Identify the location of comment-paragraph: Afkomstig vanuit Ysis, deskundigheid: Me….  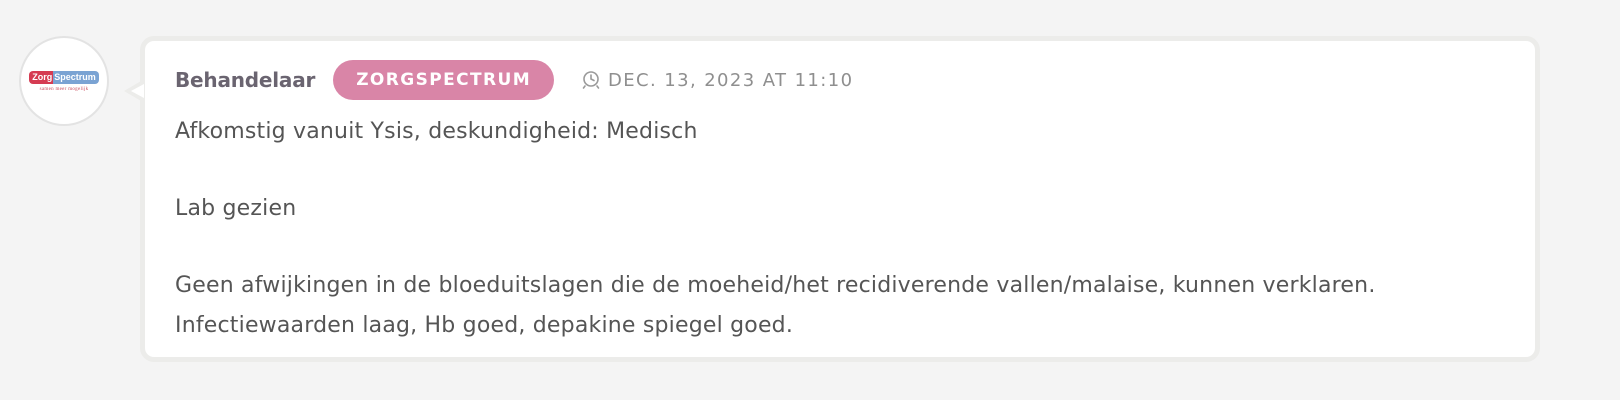
(436, 131).